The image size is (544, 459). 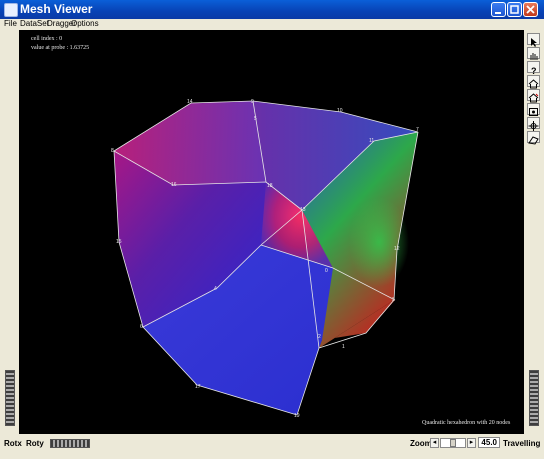 I want to click on node-label: 10, so click(x=340, y=111).